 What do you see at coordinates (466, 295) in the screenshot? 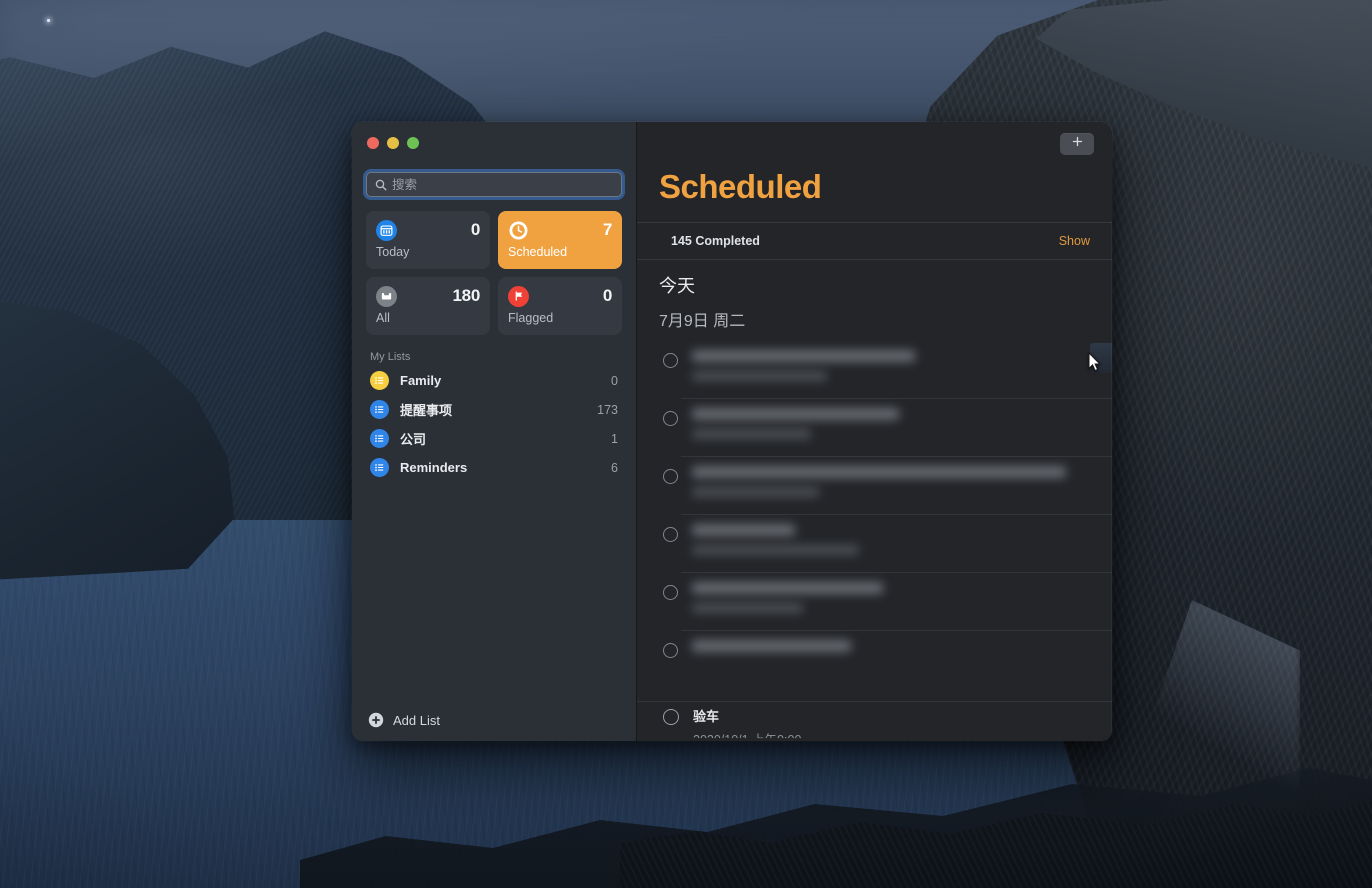
I see `smart-list-count-all: 180` at bounding box center [466, 295].